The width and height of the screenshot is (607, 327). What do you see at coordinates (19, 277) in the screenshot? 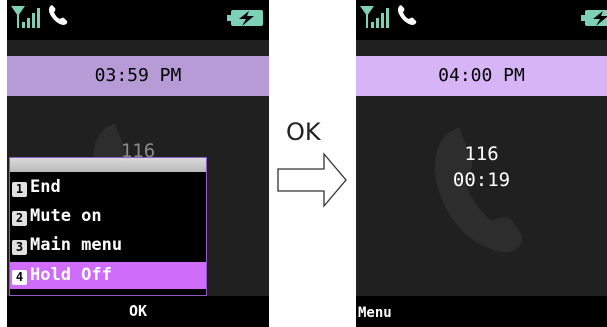
I see `menu-item-number: 4` at bounding box center [19, 277].